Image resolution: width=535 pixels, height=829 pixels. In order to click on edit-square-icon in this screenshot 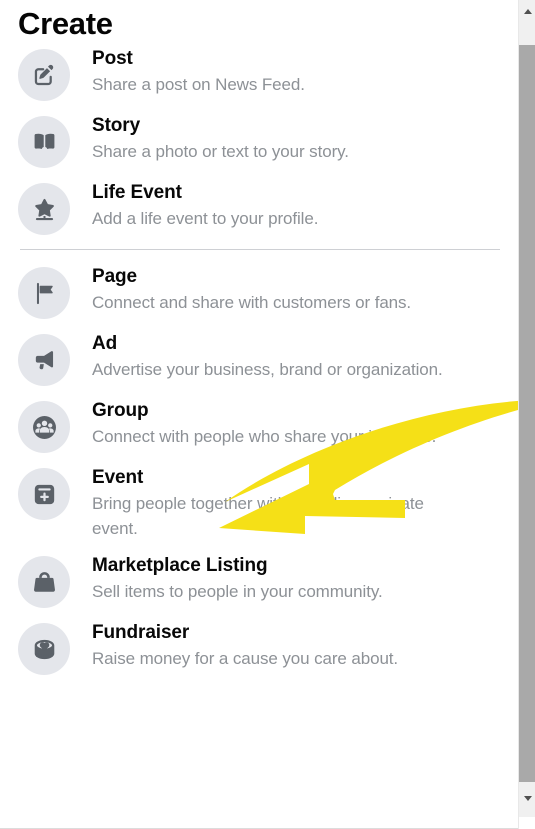, I will do `click(44, 75)`.